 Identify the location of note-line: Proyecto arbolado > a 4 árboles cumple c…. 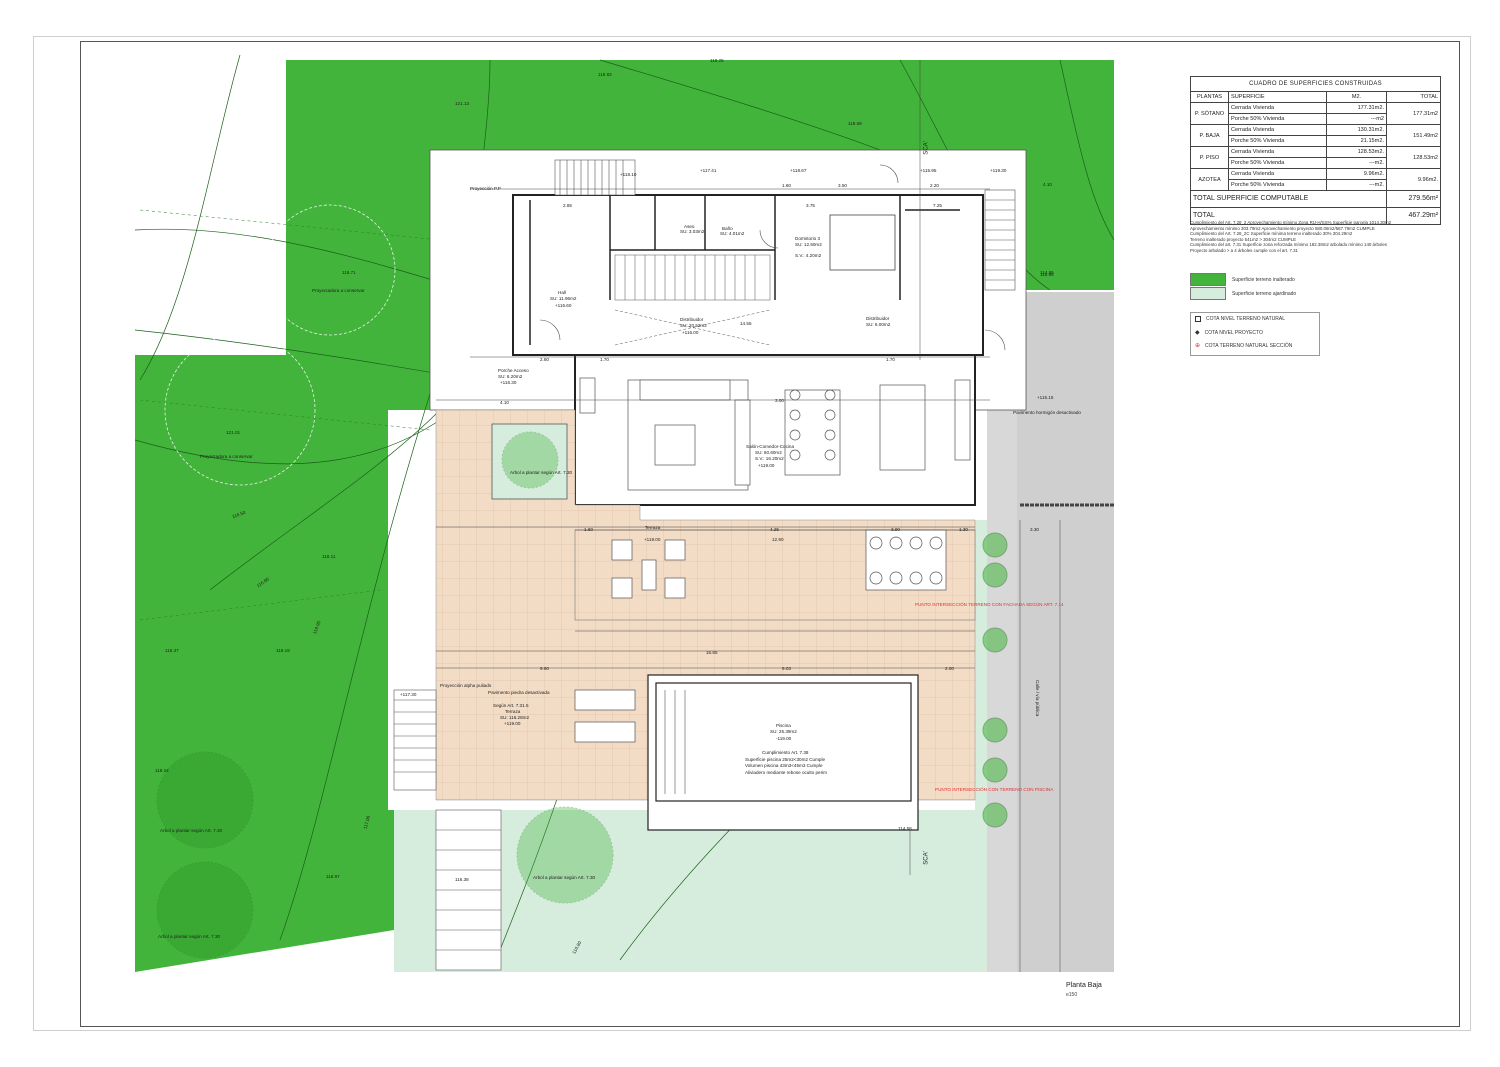
(1244, 250).